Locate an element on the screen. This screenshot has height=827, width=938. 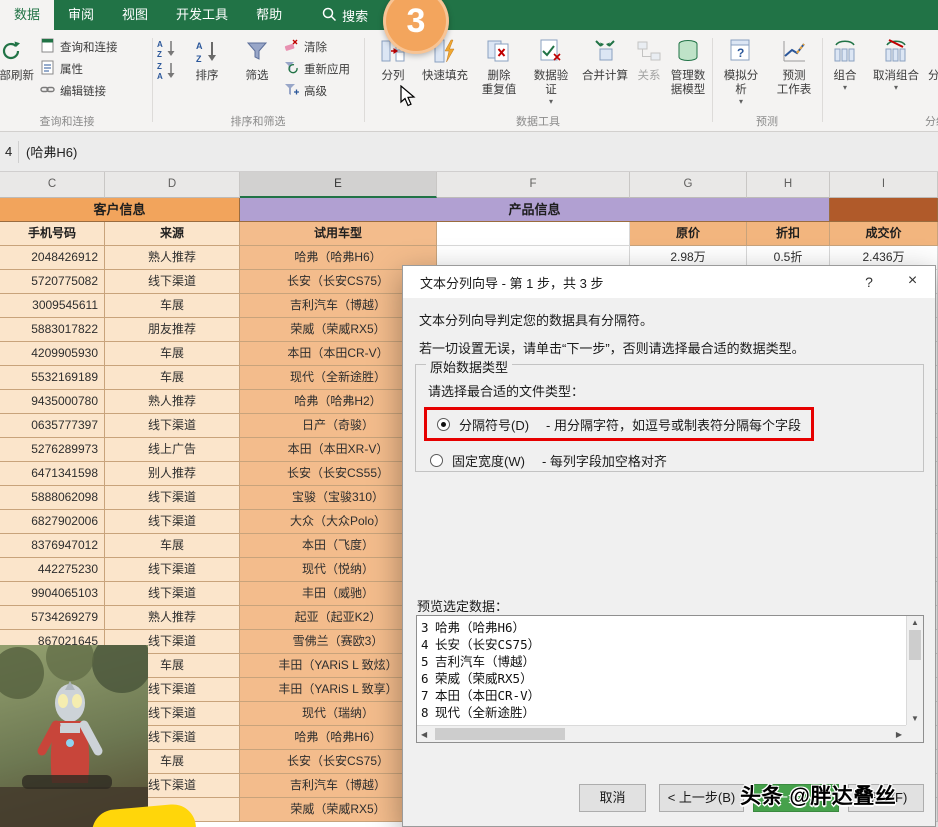
back-button: < 上一步(B) is located at coordinates (701, 798).